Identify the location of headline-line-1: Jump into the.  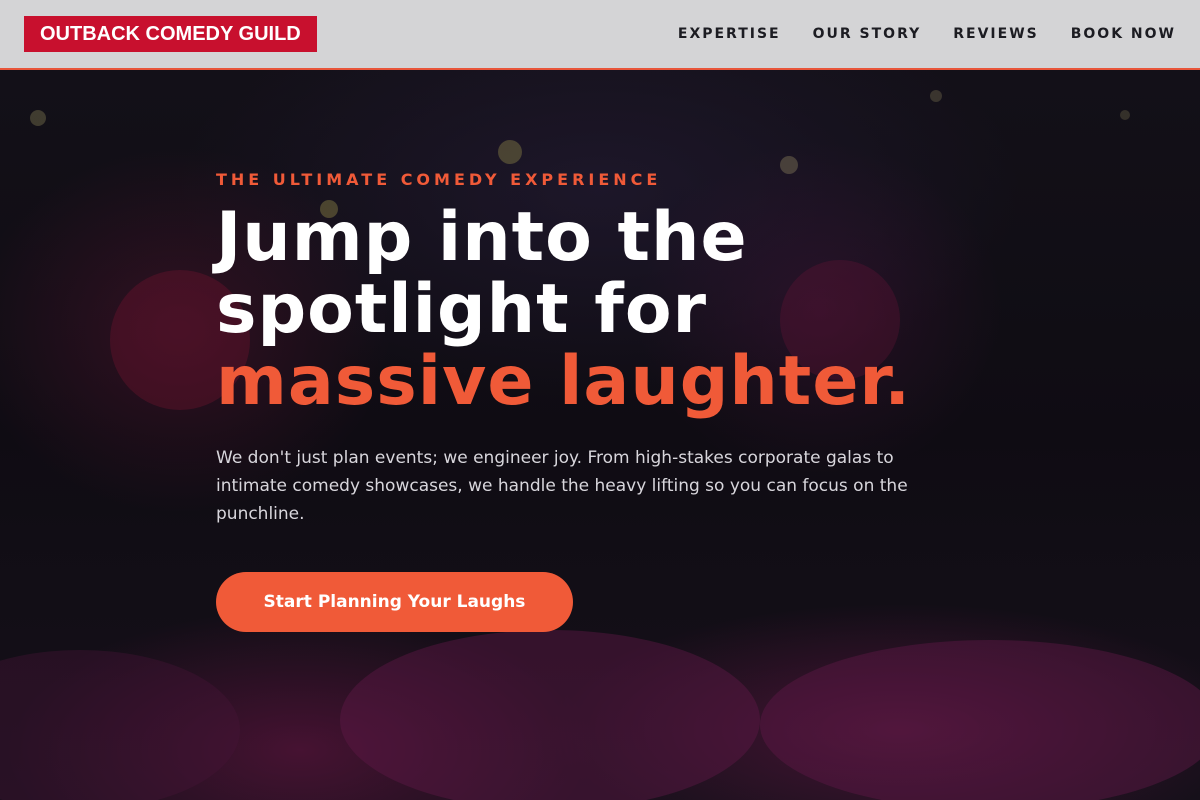
(482, 237).